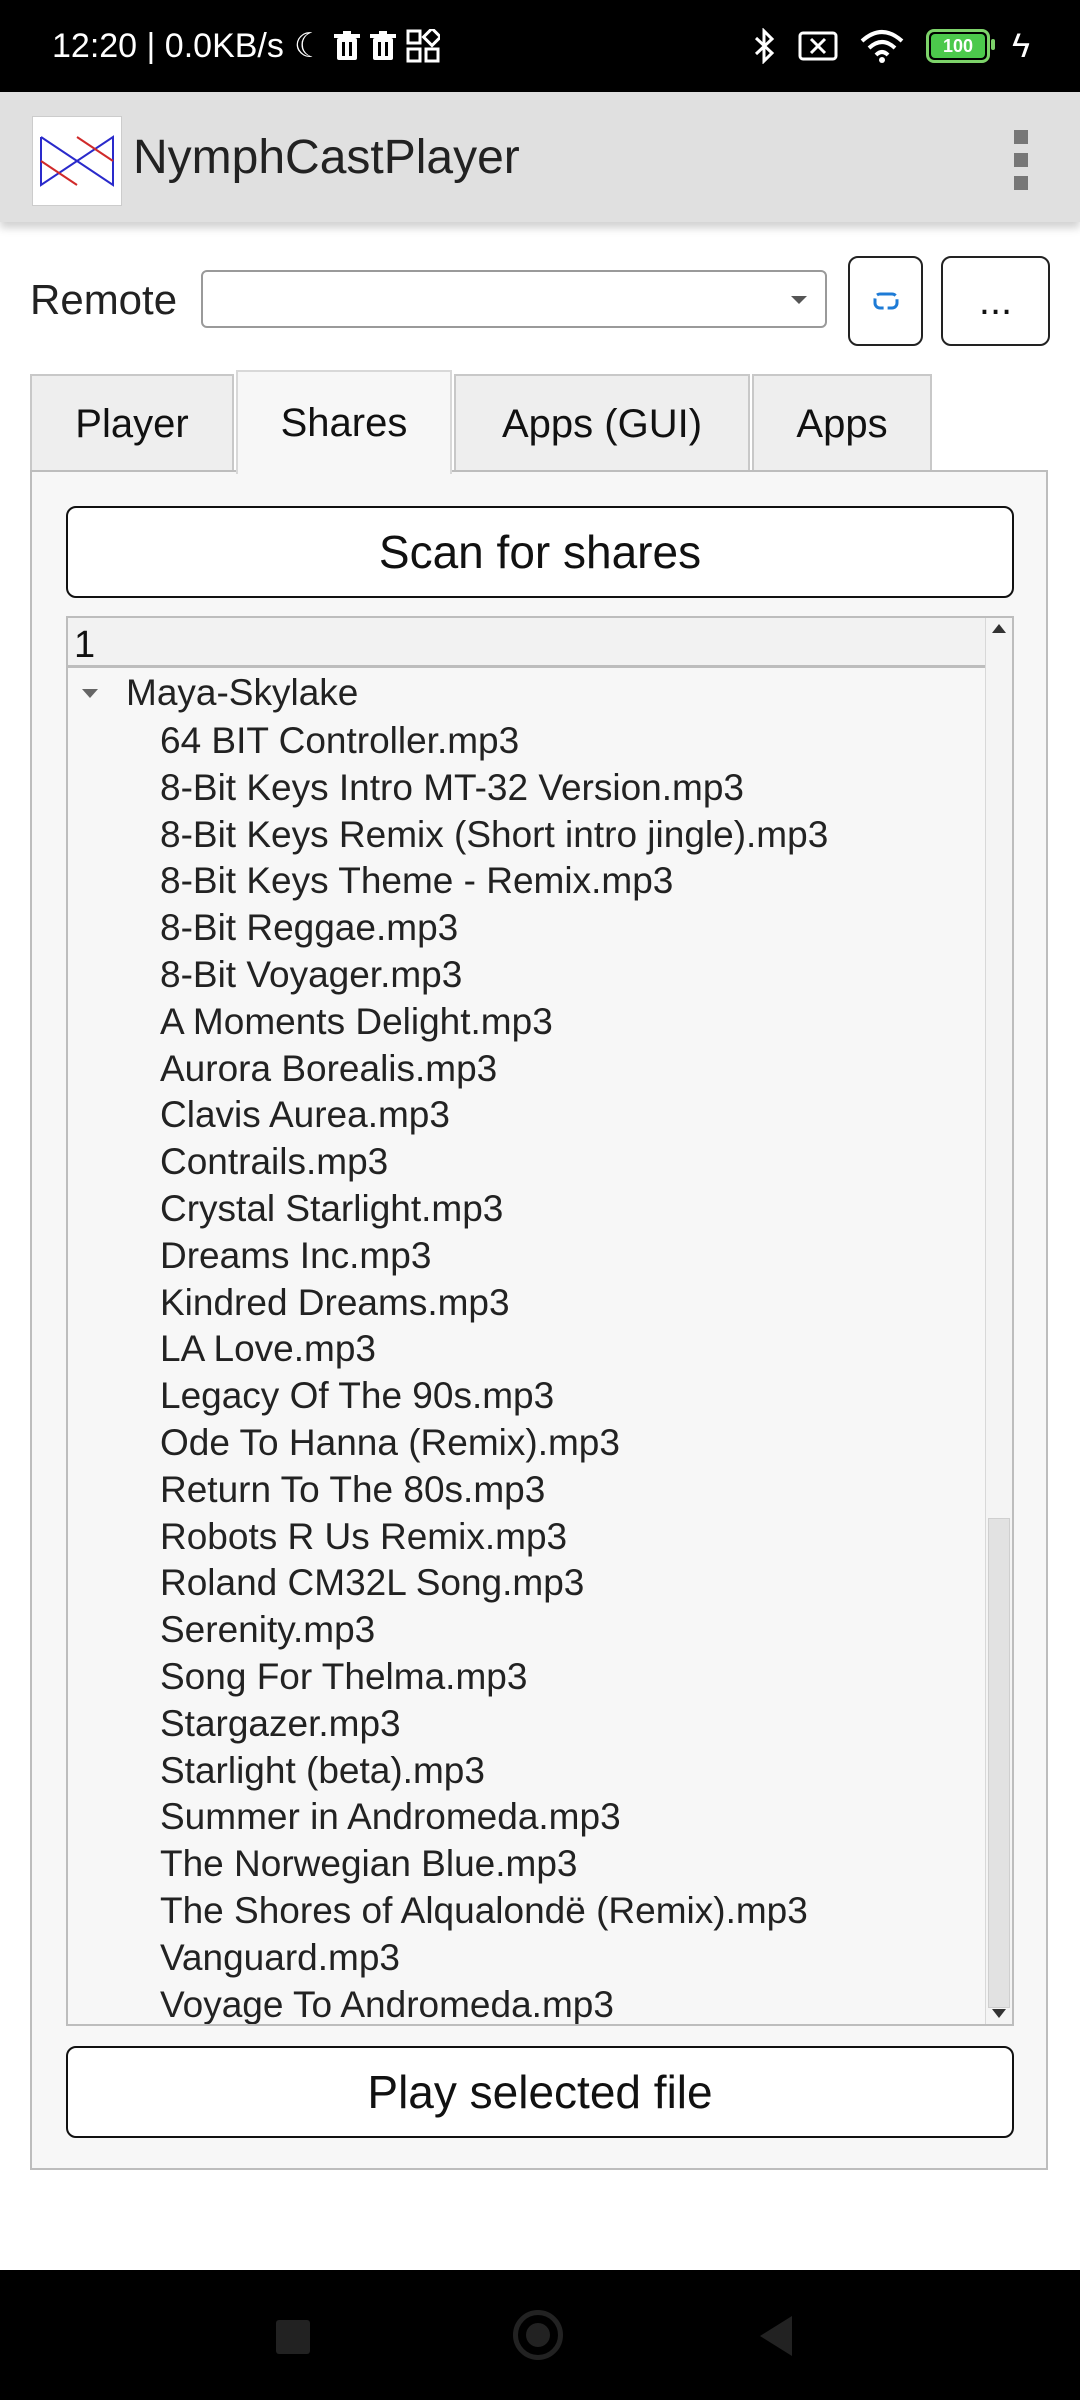 Image resolution: width=1080 pixels, height=2400 pixels. Describe the element at coordinates (168, 45) in the screenshot. I see `status-time-speed: 12:20 | 0.0KB/s` at that location.